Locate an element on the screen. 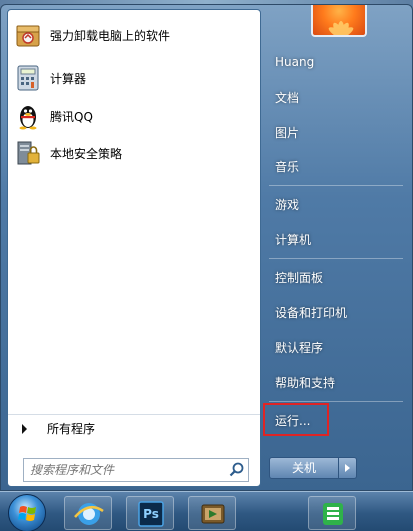 The width and height of the screenshot is (413, 531). taskbar-photoshop-button: Ps is located at coordinates (150, 513).